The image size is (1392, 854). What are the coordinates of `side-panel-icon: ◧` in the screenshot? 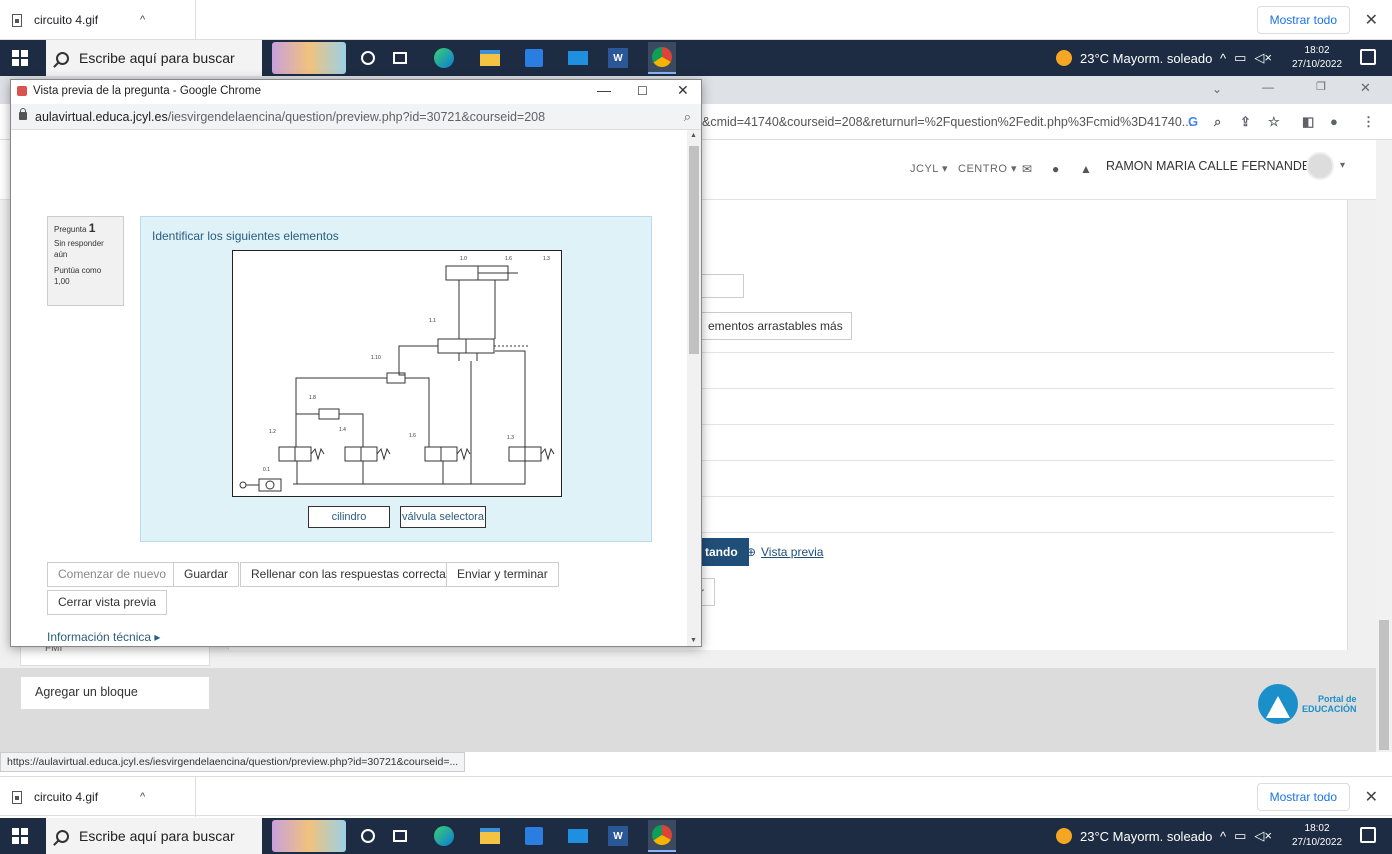 It's located at (1308, 122).